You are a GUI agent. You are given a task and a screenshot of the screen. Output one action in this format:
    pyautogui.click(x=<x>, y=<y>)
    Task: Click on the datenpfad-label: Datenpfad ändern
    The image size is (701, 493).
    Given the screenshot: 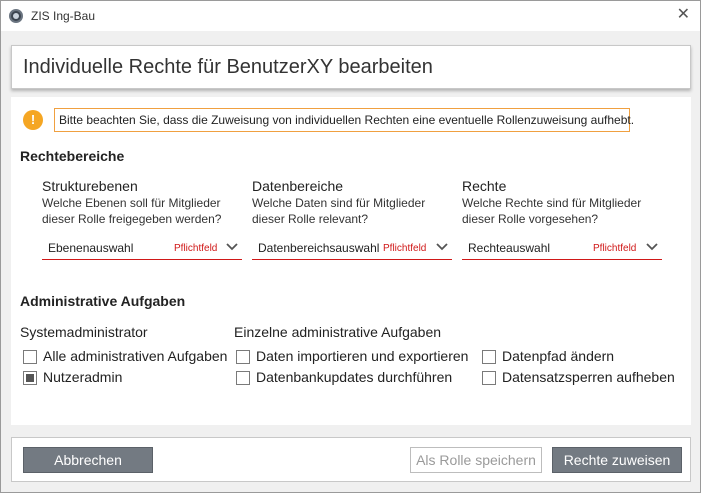 What is the action you would take?
    pyautogui.click(x=558, y=356)
    